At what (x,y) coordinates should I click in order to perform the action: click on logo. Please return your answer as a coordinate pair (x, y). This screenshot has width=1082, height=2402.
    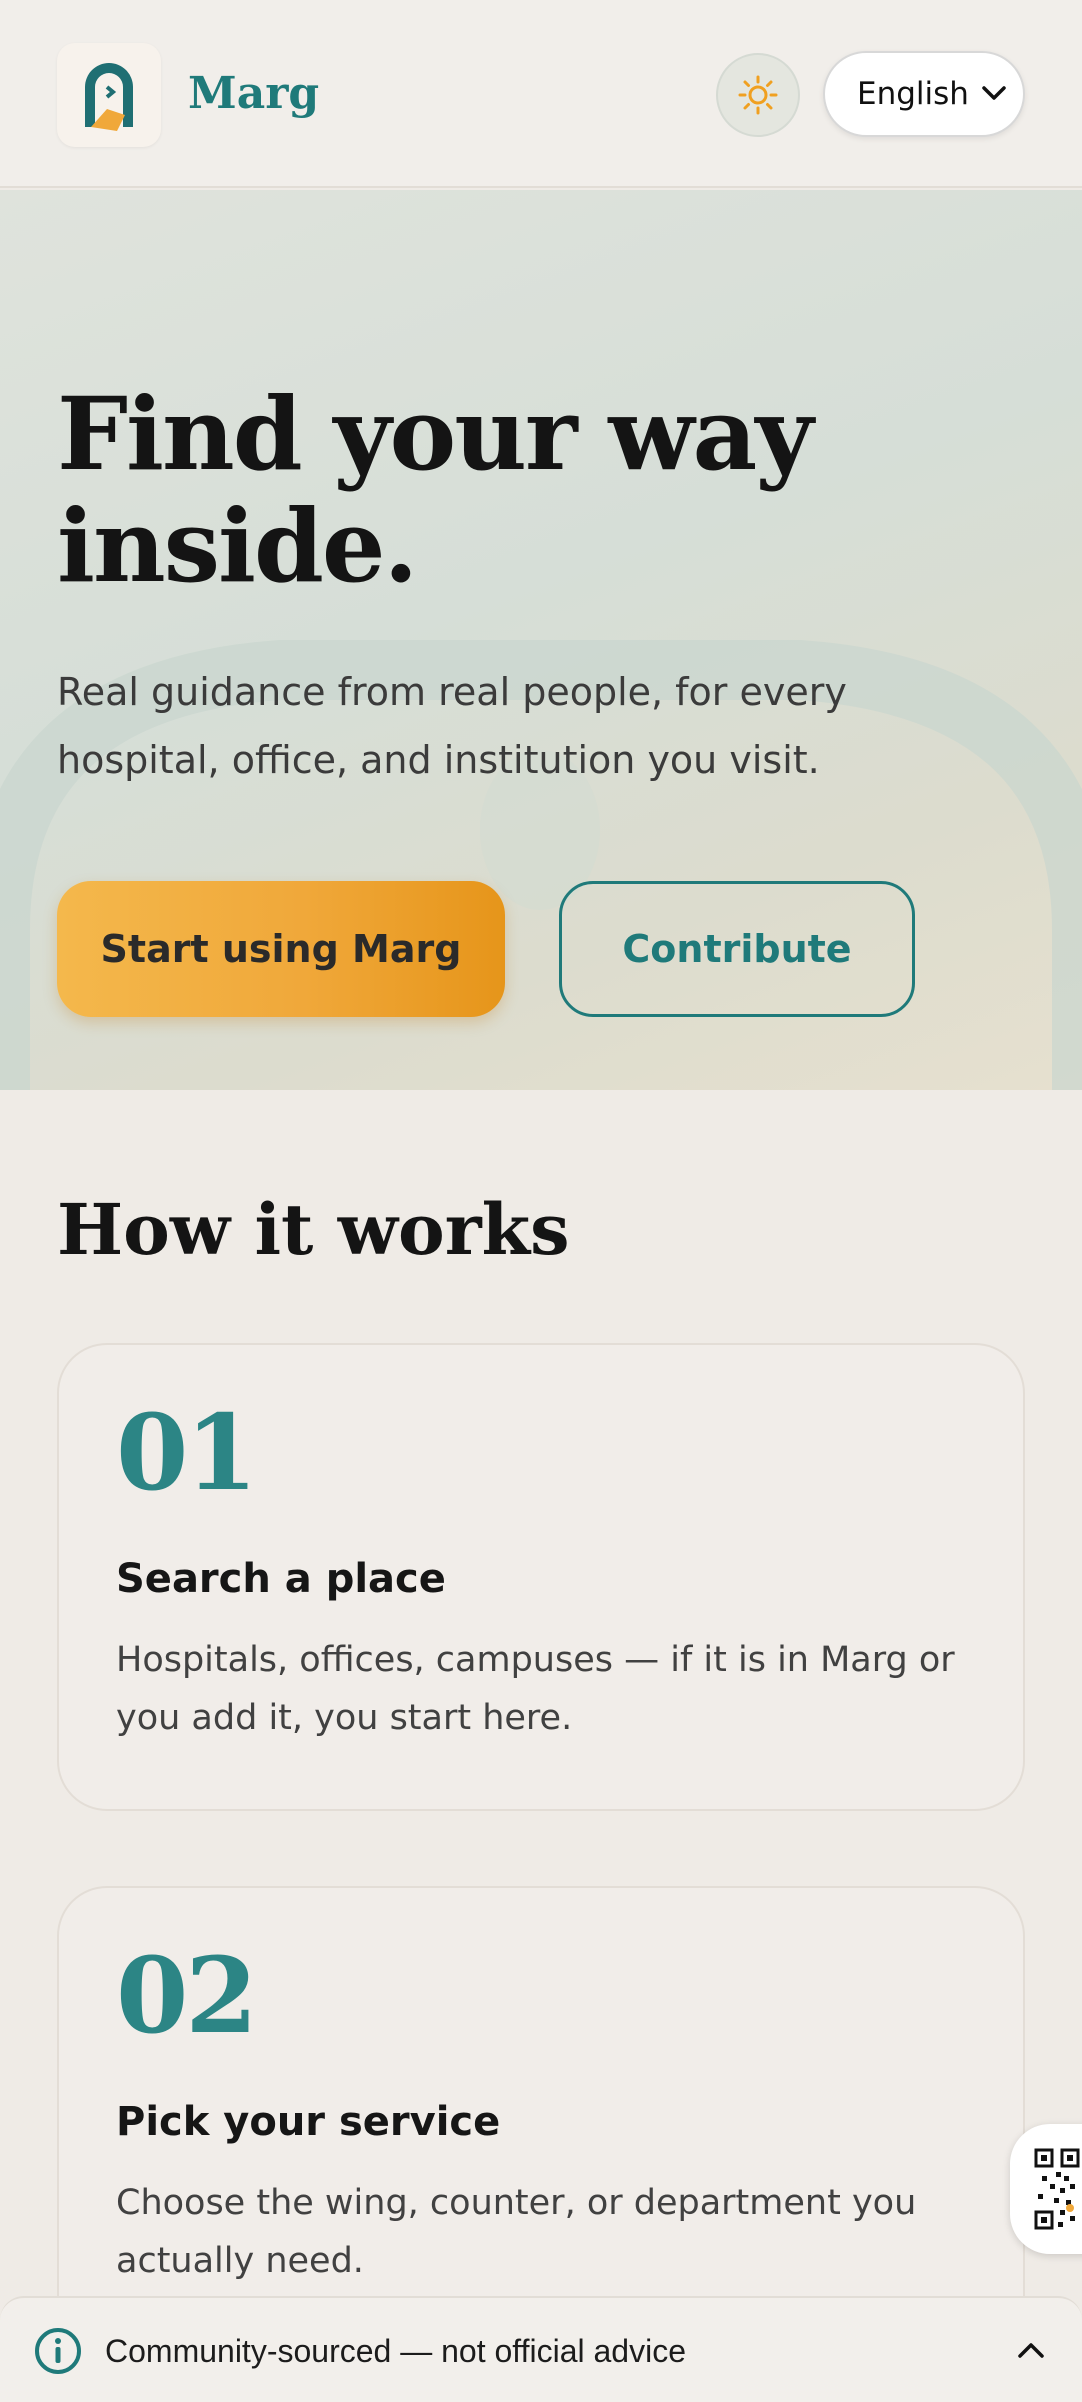
    Looking at the image, I should click on (109, 95).